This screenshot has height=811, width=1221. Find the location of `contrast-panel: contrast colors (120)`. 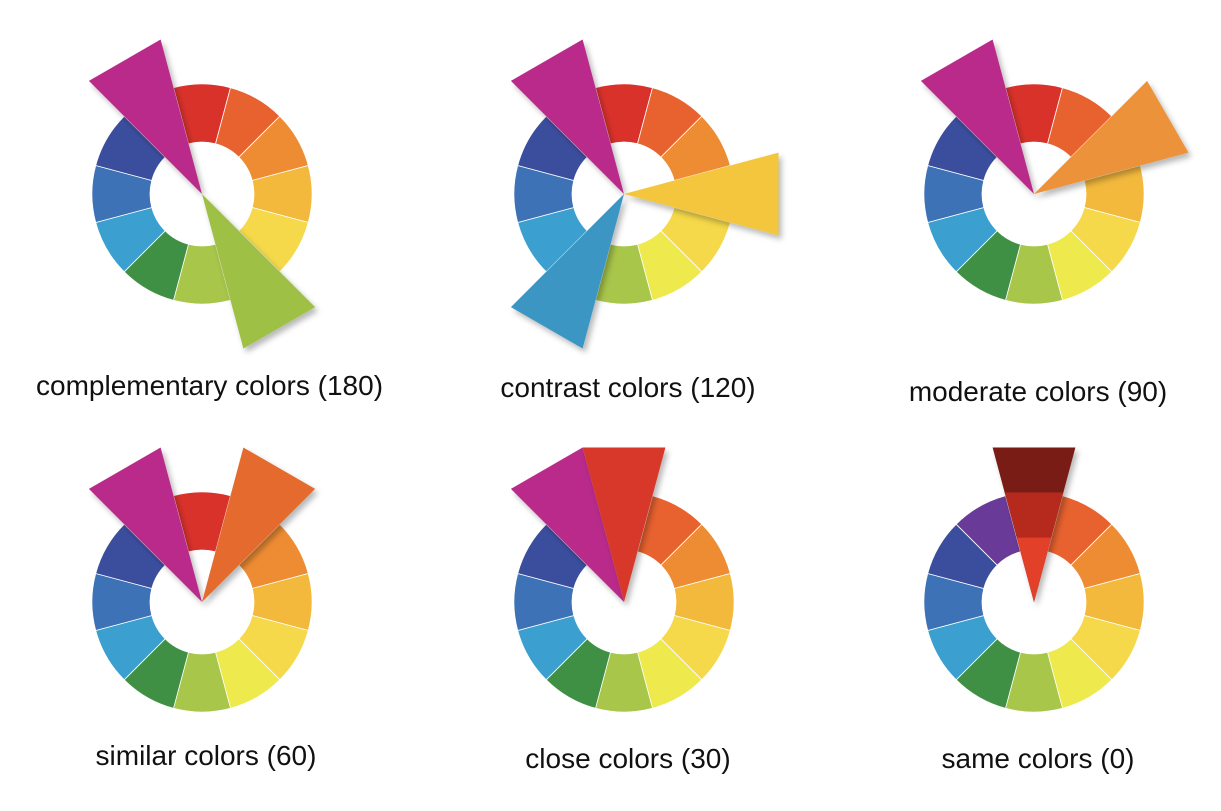

contrast-panel: contrast colors (120) is located at coordinates (628, 216).